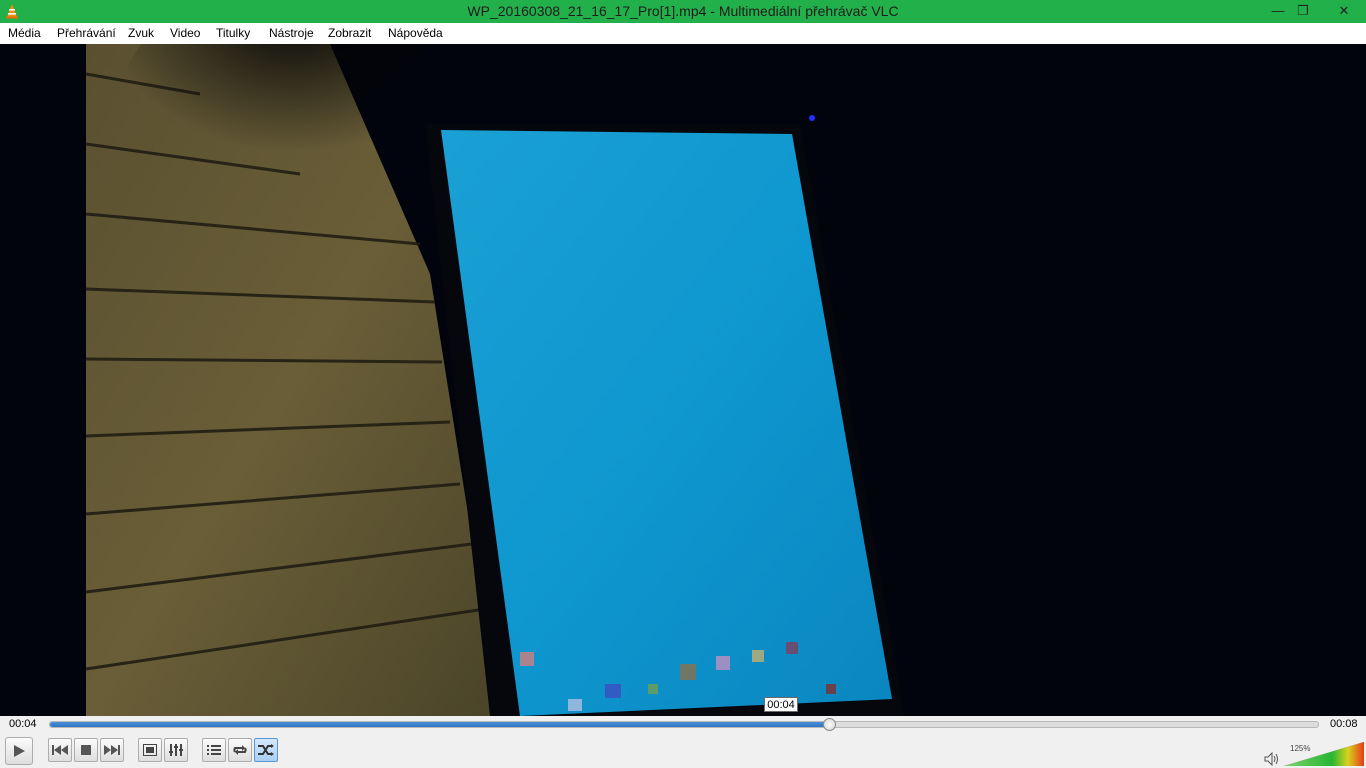  What do you see at coordinates (291, 33) in the screenshot?
I see `menu-tools: Nástroje` at bounding box center [291, 33].